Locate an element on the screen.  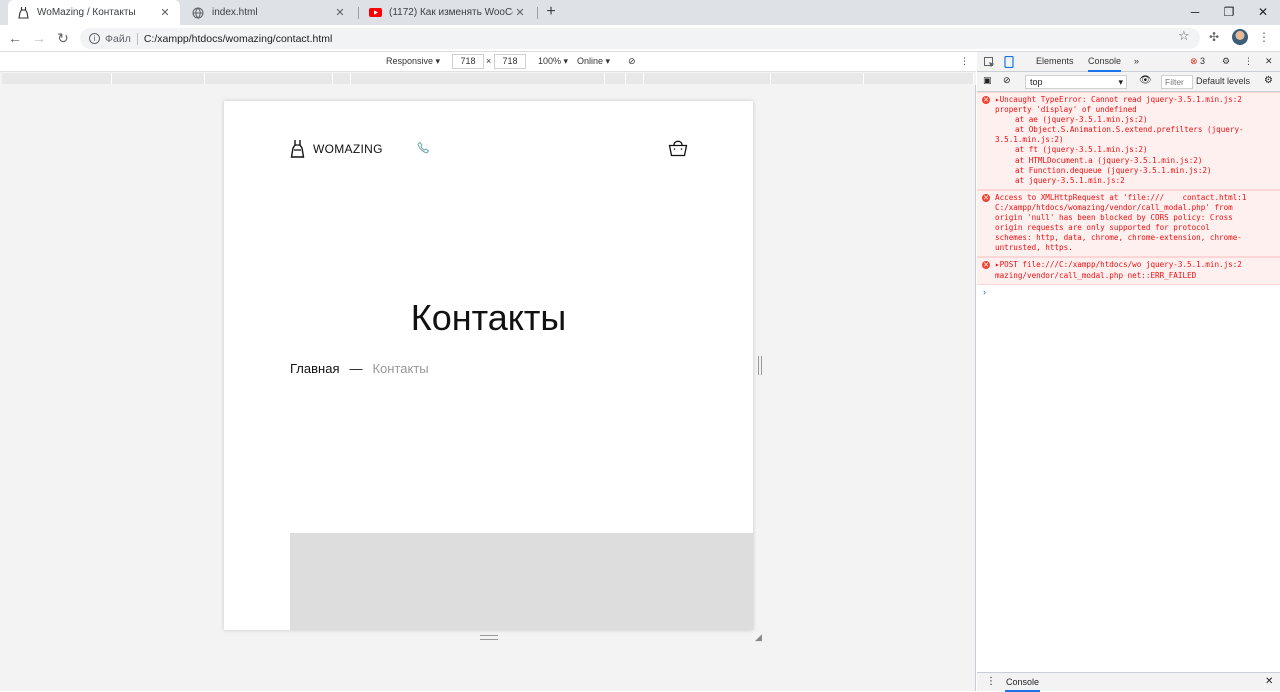
width-input: 718 is located at coordinates (468, 61).